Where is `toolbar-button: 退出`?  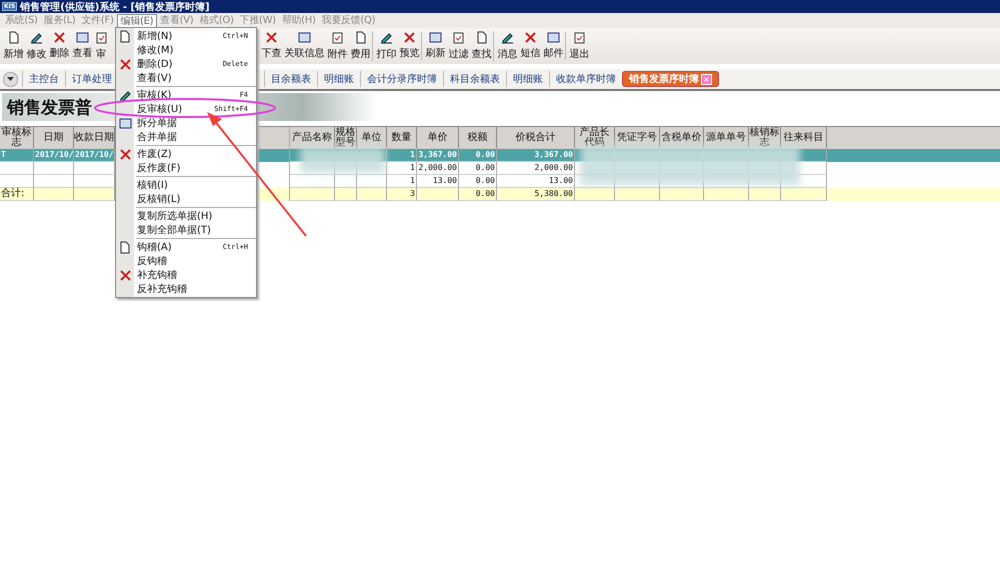
toolbar-button: 退出 is located at coordinates (579, 46).